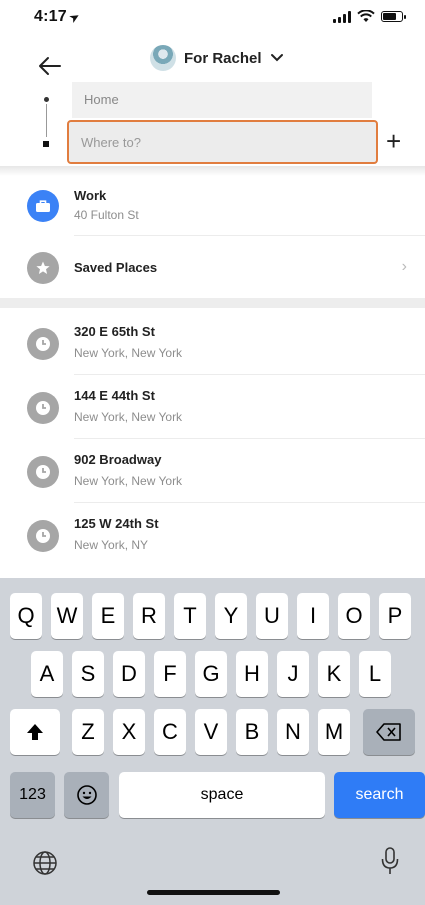  I want to click on chevron-down-icon, so click(276, 58).